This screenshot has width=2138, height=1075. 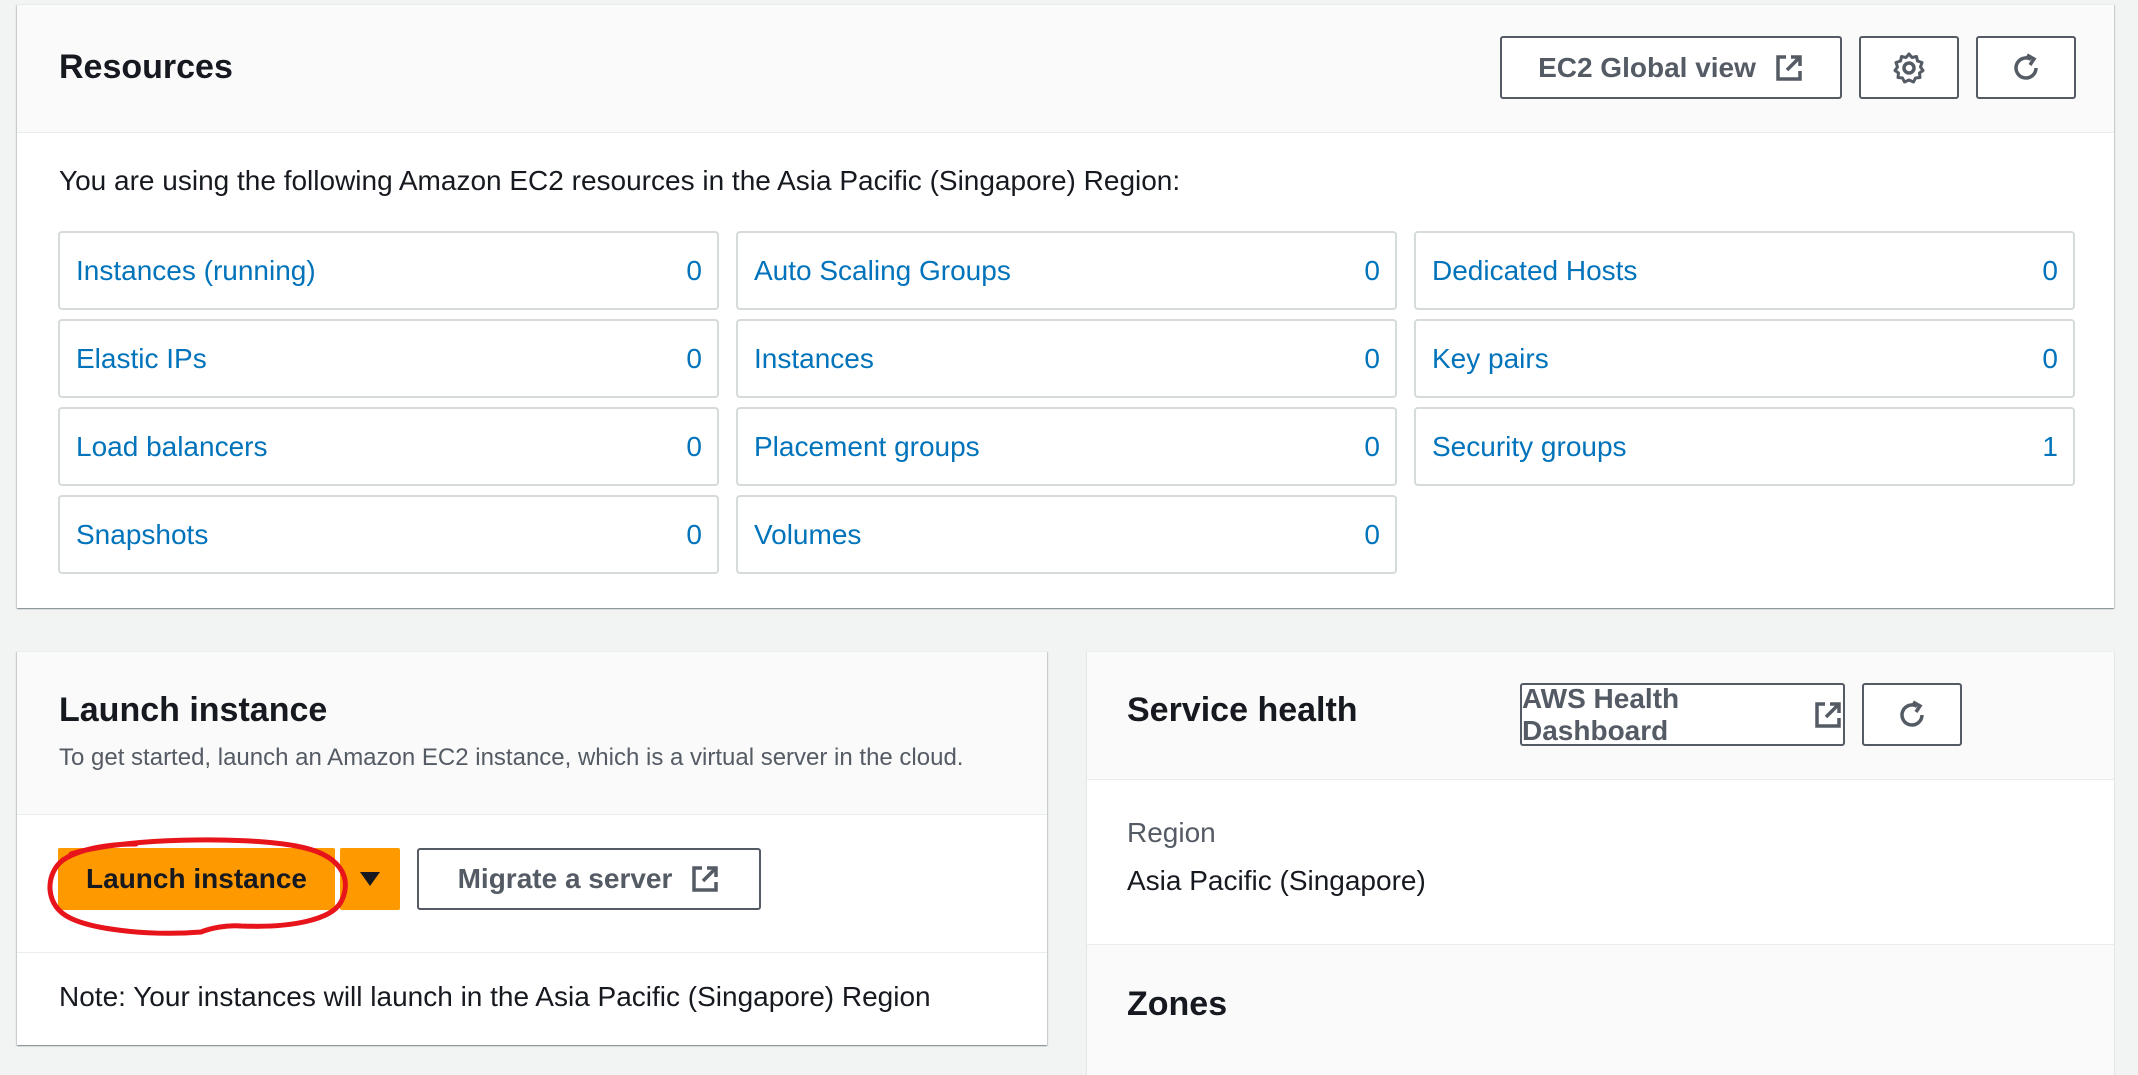 I want to click on resource-link: Volumes, so click(x=807, y=535).